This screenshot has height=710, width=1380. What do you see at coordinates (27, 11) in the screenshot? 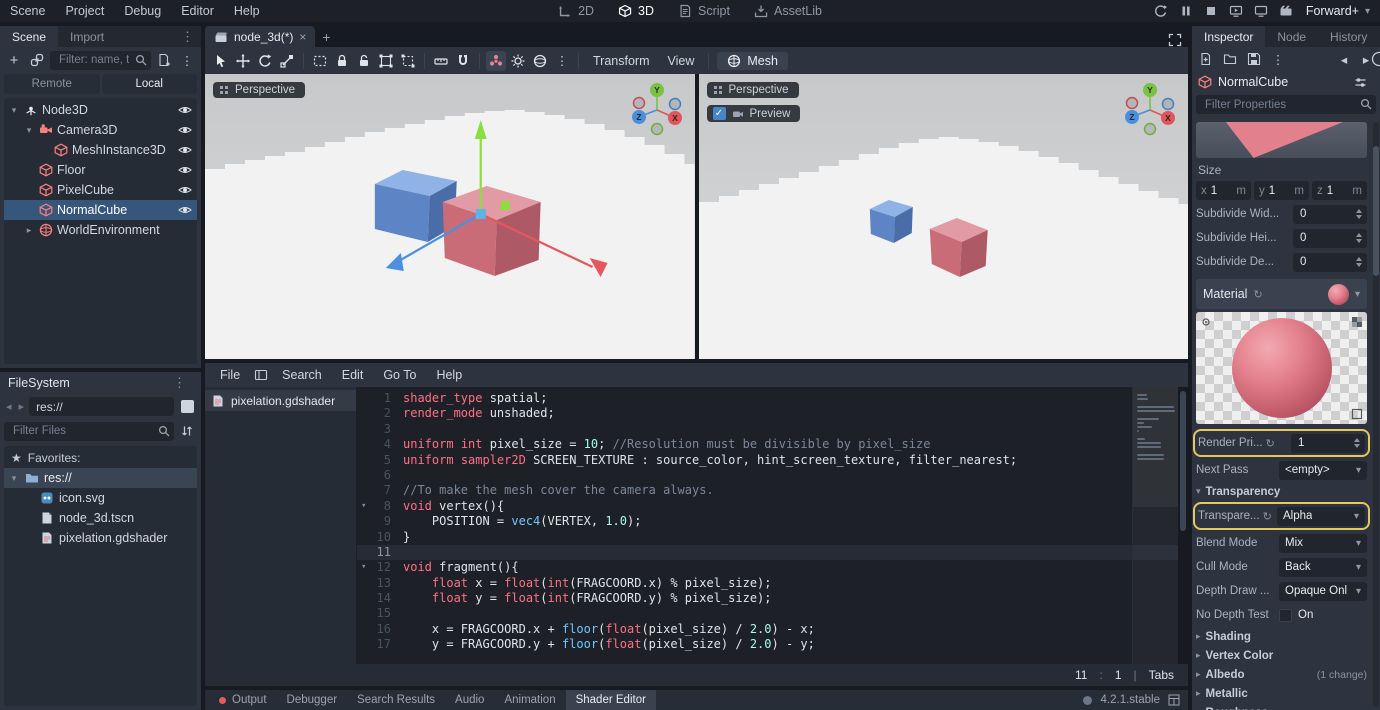
I see `menu-scene: Scene` at bounding box center [27, 11].